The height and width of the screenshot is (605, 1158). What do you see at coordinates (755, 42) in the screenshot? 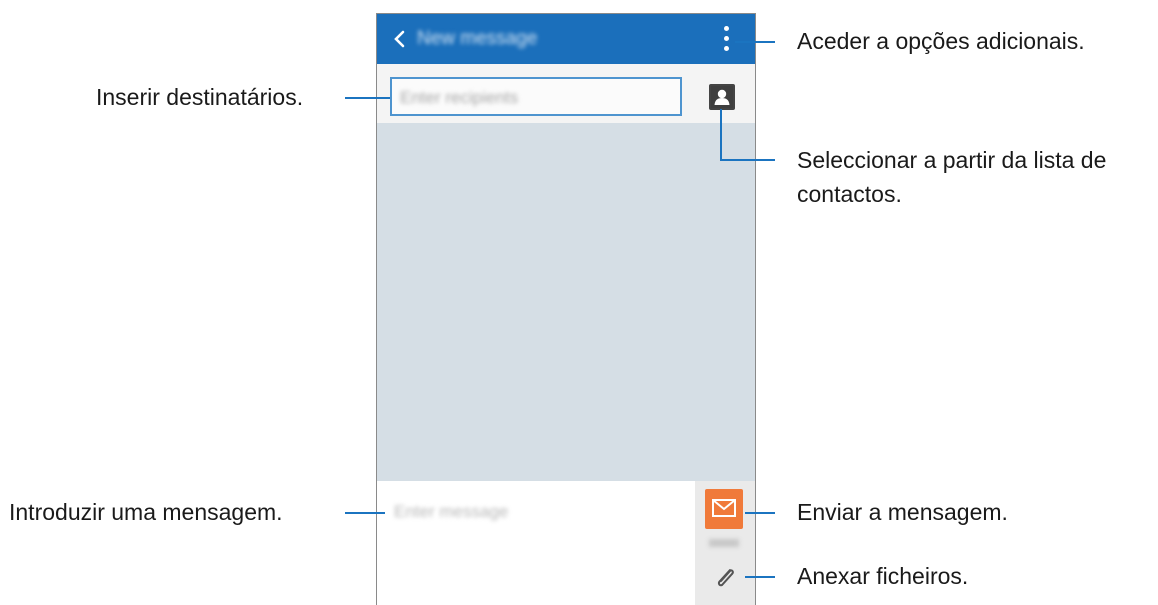
I see `leader-line-more-options` at bounding box center [755, 42].